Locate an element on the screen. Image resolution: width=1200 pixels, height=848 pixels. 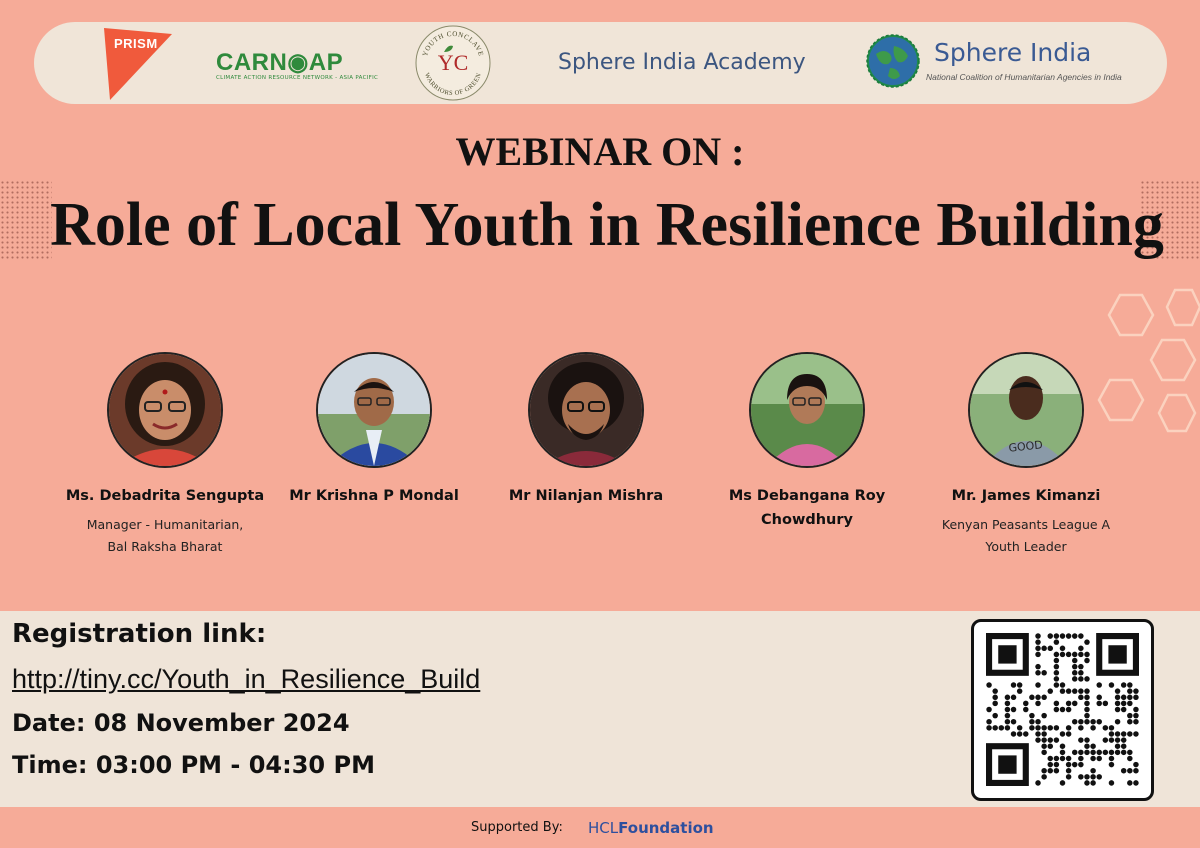
speaker-name: Mr. James Kimanzi is located at coordinates (1026, 496).